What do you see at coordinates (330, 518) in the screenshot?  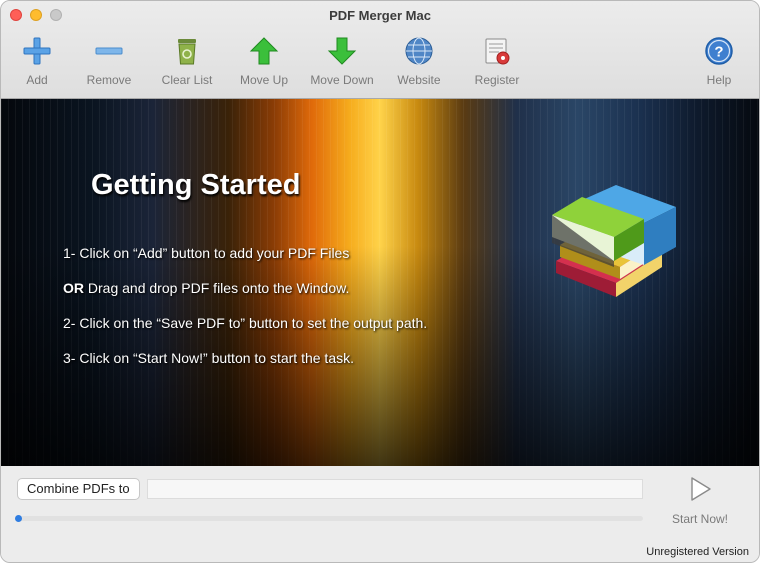 I see `progress-bar` at bounding box center [330, 518].